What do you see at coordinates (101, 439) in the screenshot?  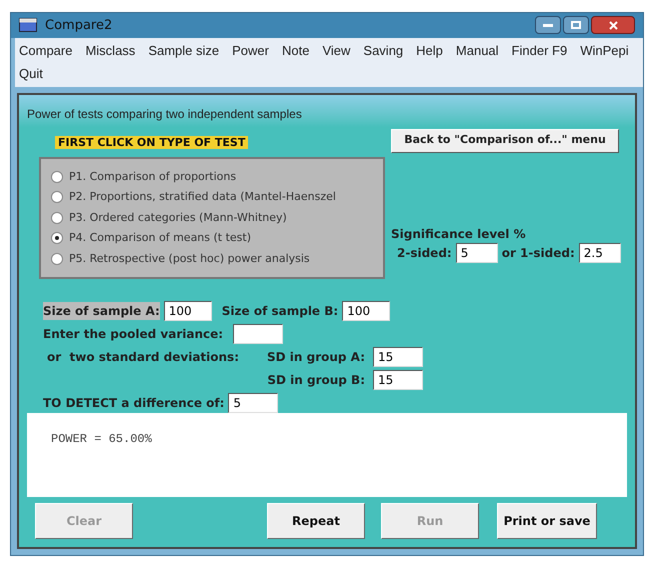 I see `power-result: POWER = 65.00%` at bounding box center [101, 439].